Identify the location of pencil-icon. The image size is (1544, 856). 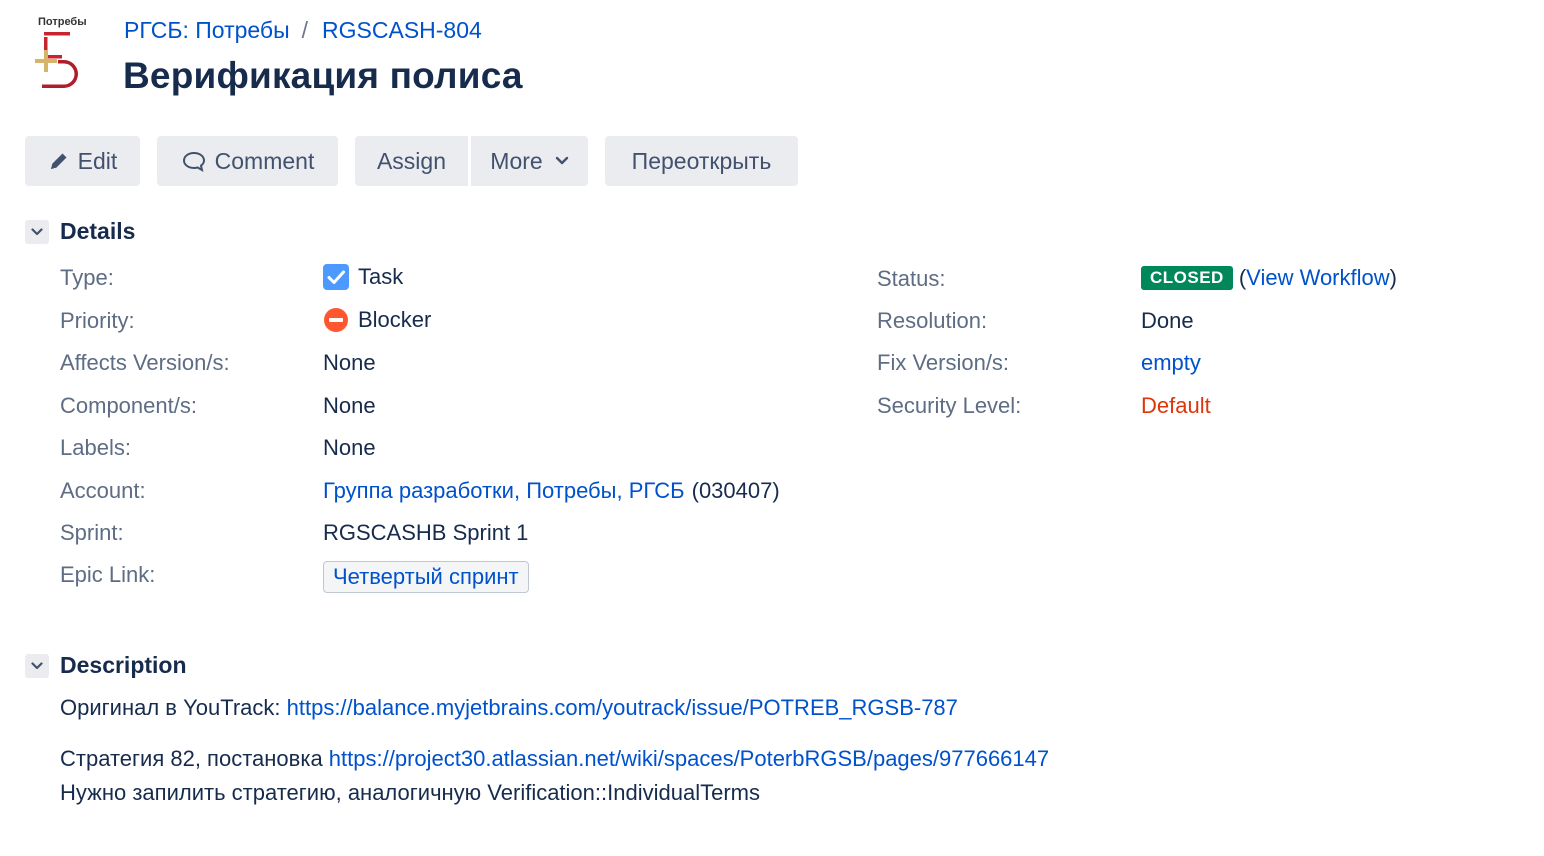
(58, 161).